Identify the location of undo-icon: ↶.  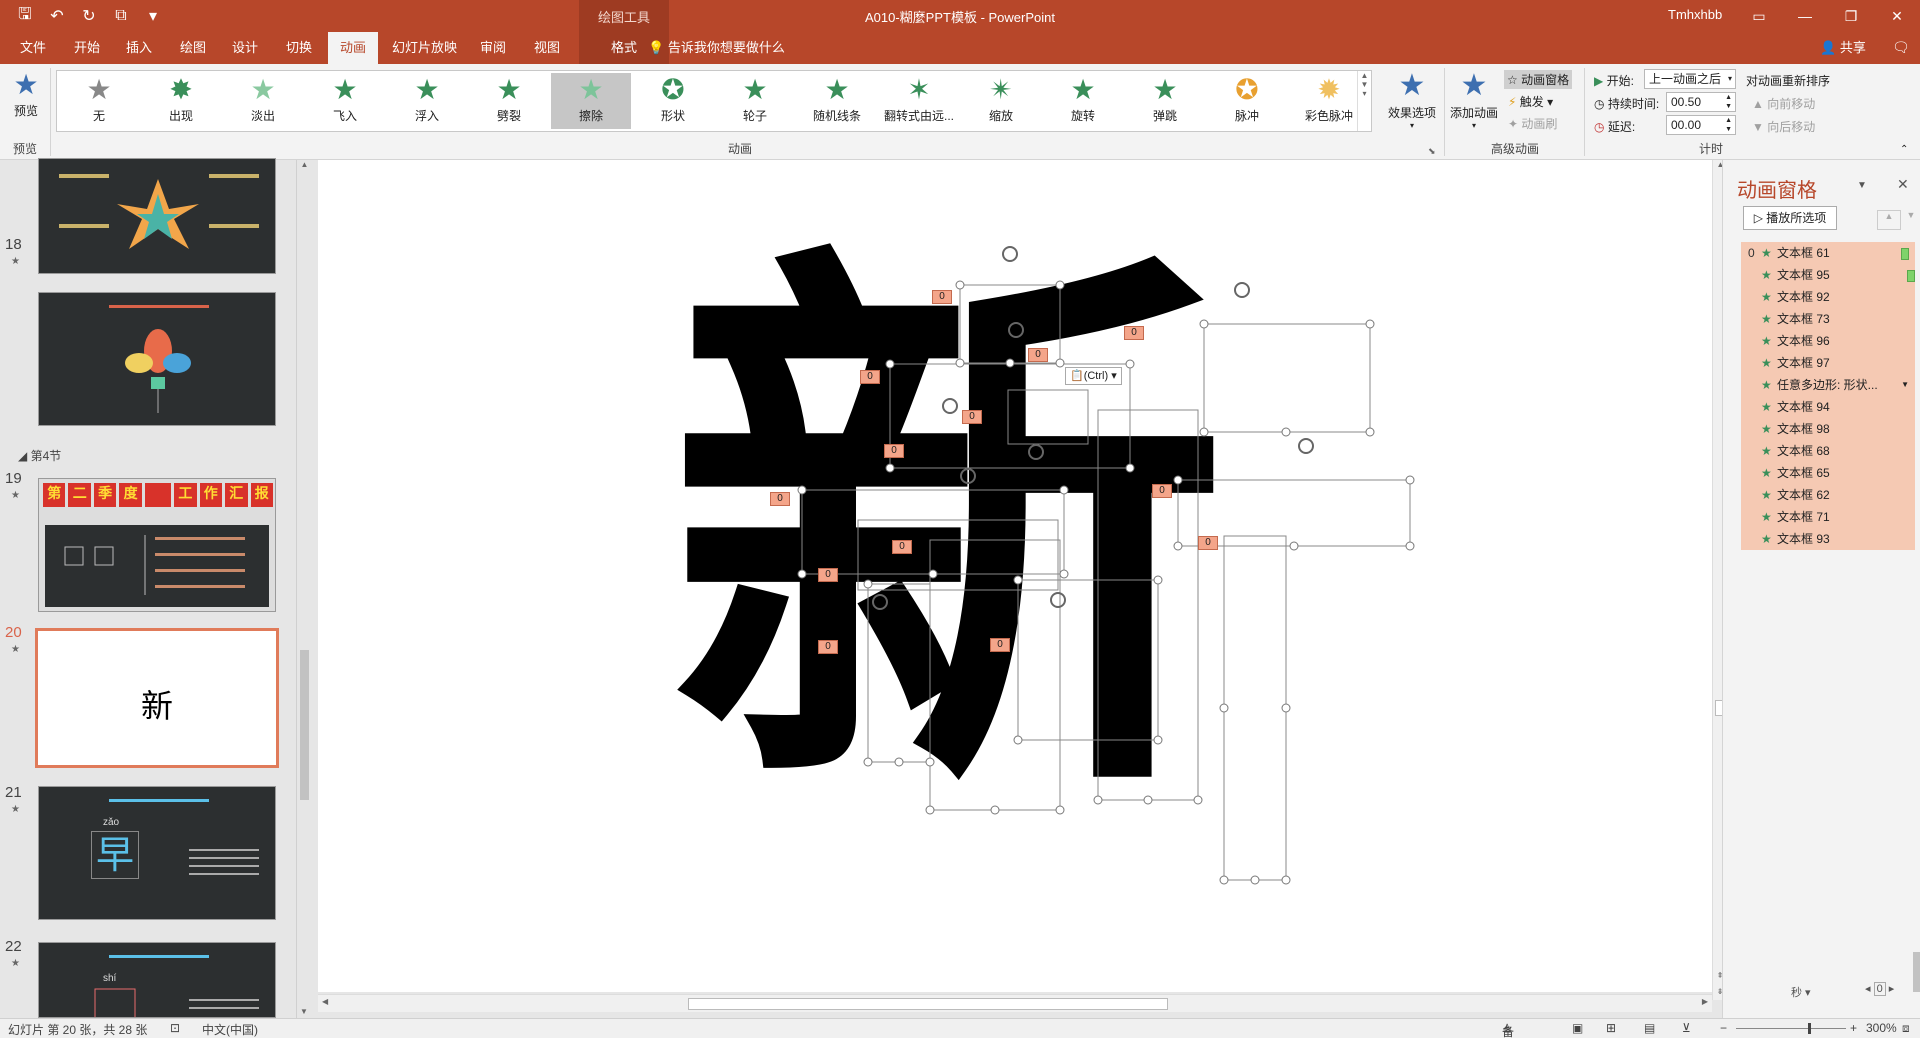
(57, 16).